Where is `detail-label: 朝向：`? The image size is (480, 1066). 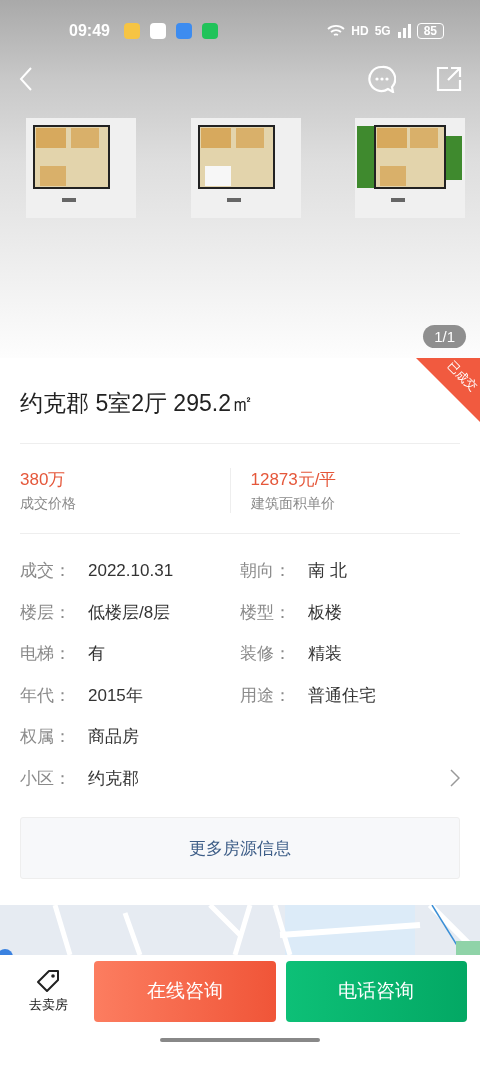 detail-label: 朝向： is located at coordinates (266, 571).